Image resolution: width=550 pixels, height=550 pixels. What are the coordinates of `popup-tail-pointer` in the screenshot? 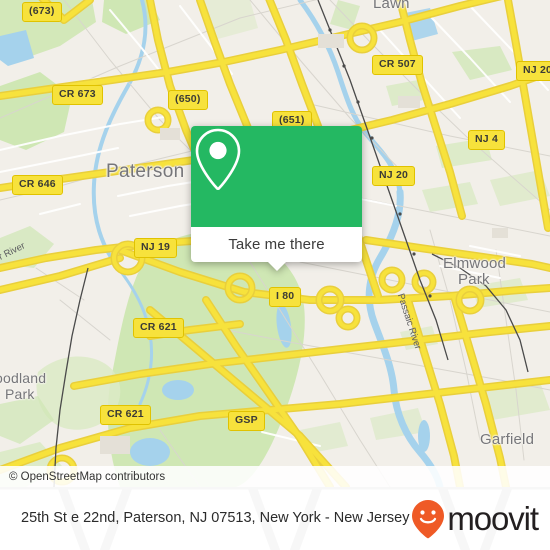 It's located at (276, 266).